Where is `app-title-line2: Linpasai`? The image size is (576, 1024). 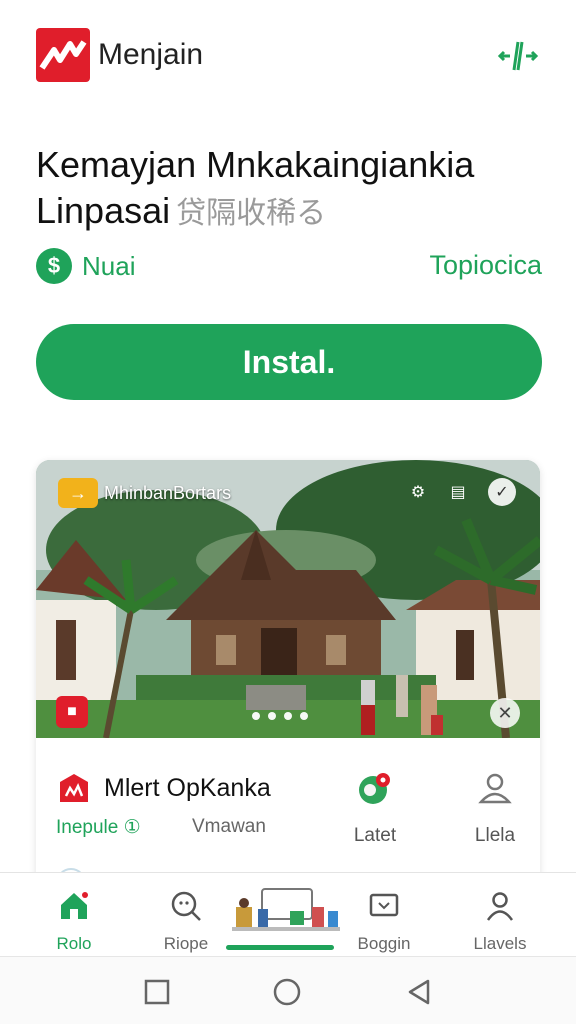
app-title-line2: Linpasai is located at coordinates (103, 210).